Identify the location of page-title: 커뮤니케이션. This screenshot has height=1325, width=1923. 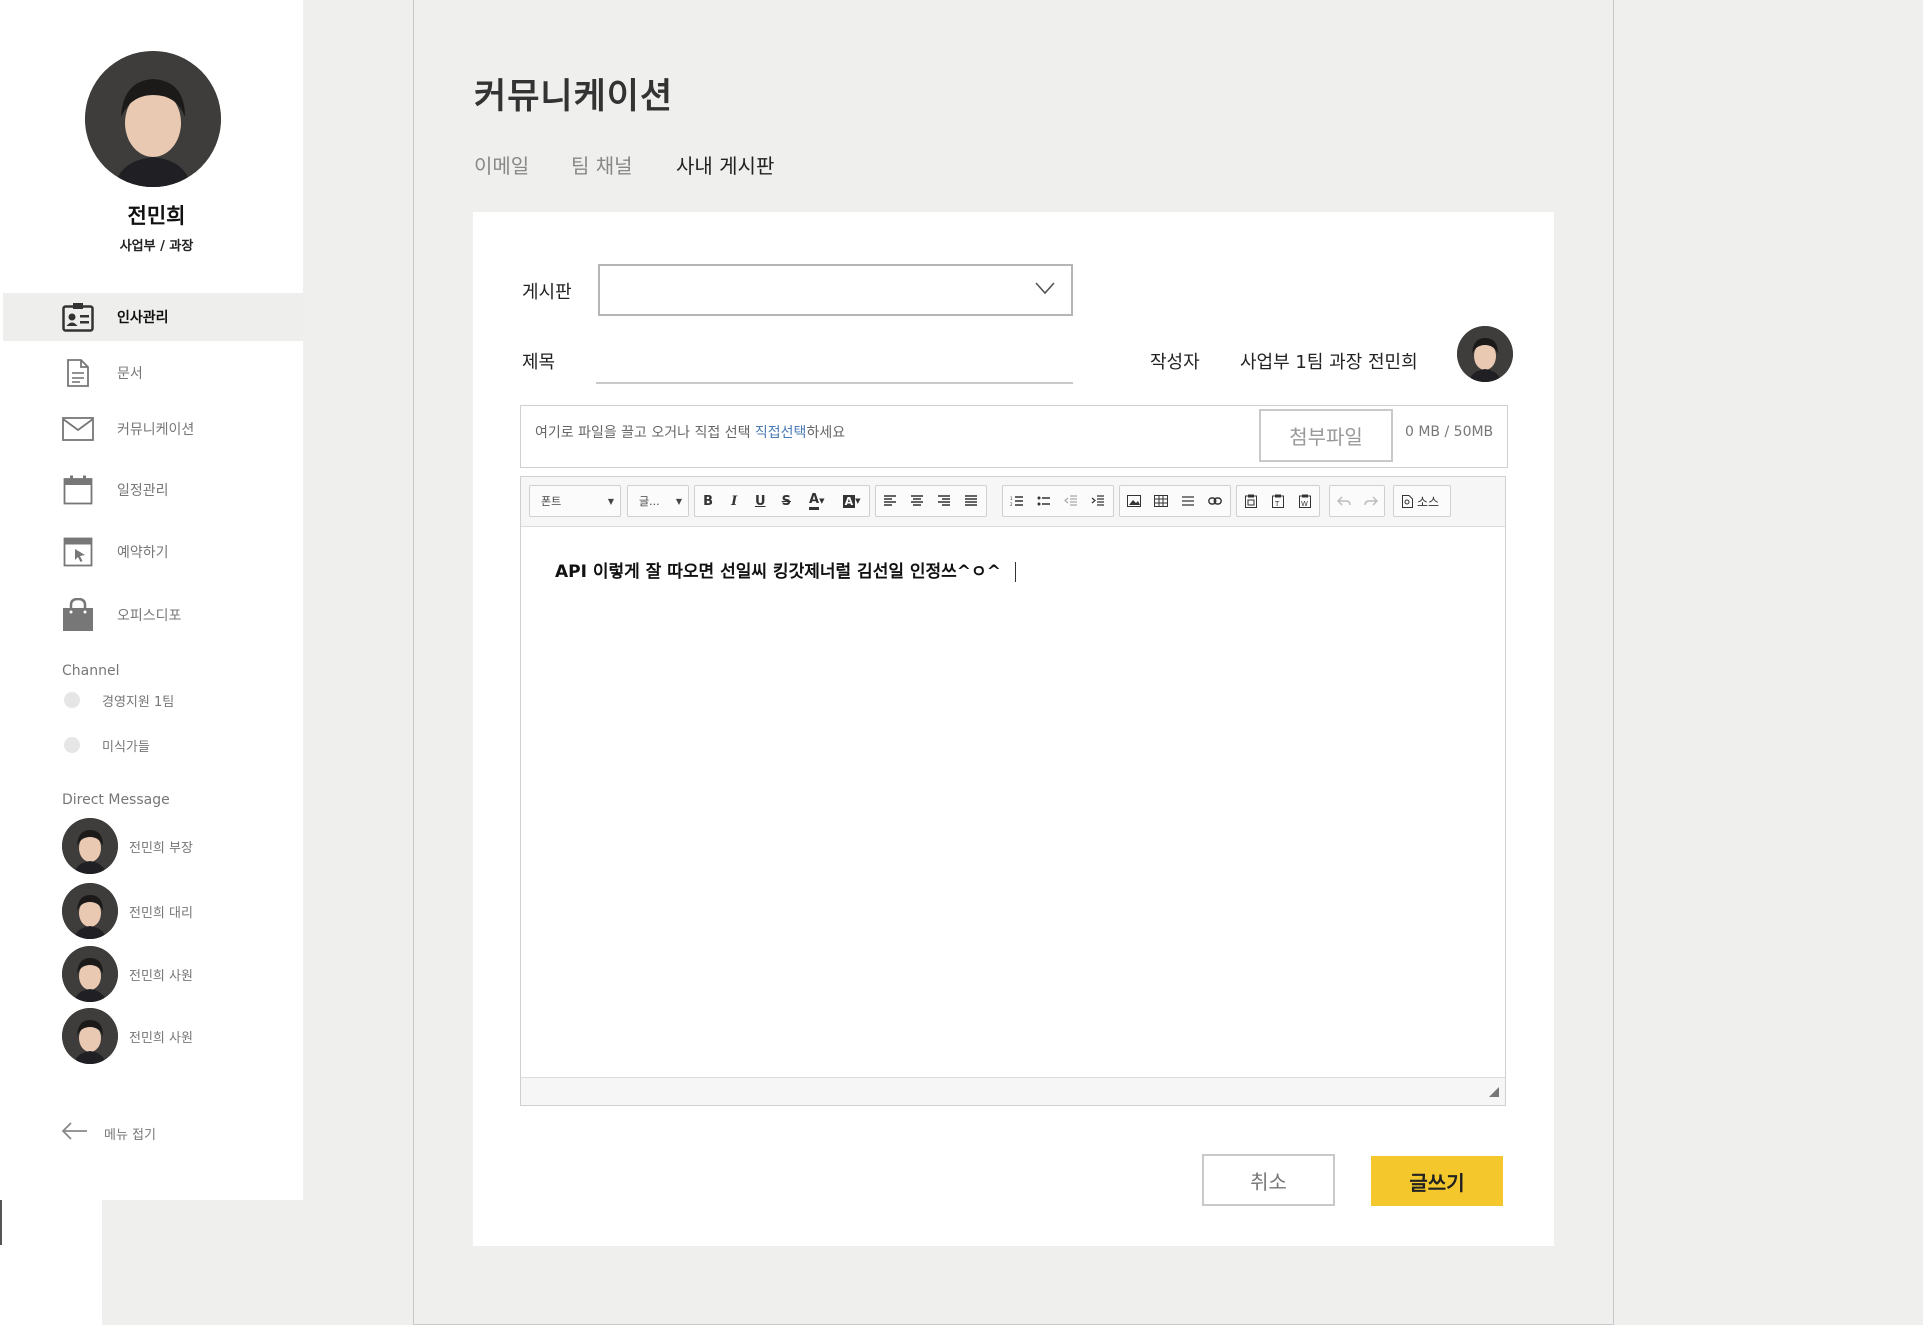
(574, 97).